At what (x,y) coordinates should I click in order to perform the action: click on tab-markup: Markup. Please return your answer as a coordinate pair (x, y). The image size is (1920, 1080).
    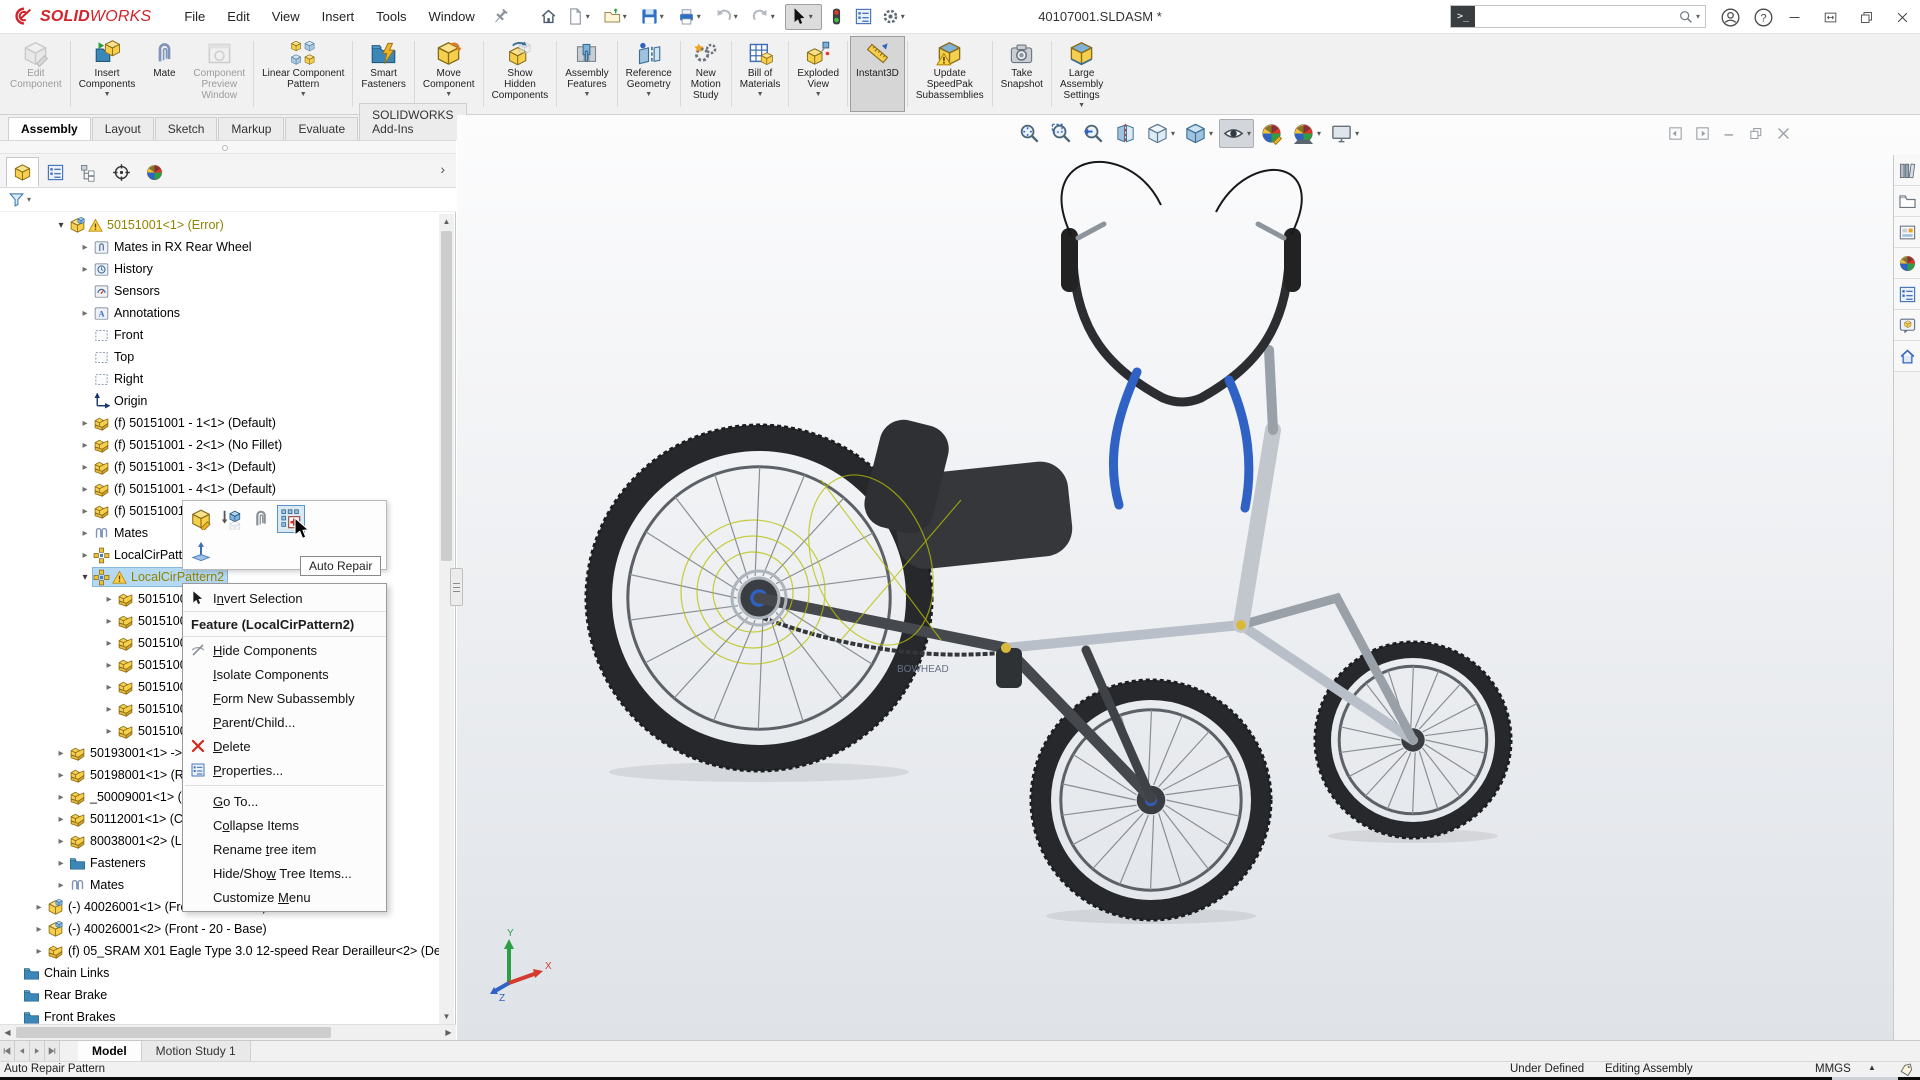
    Looking at the image, I should click on (251, 128).